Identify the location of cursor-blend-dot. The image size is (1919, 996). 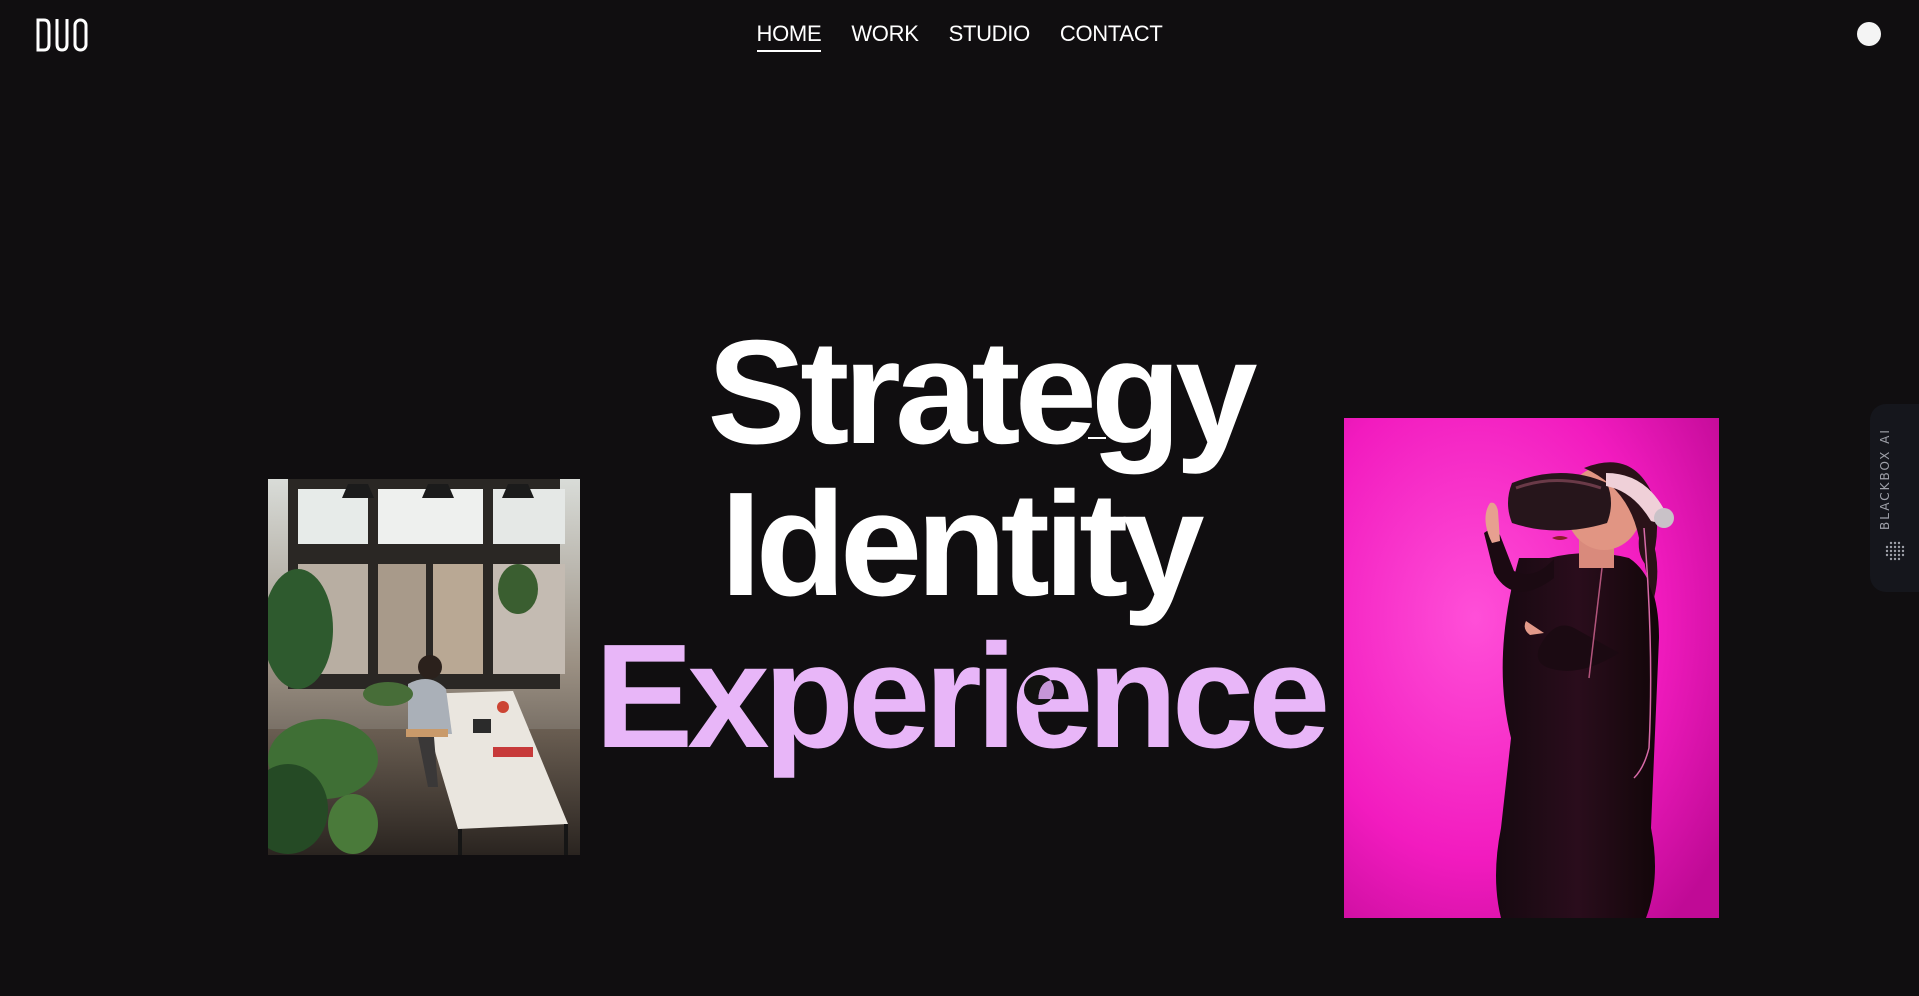
(1039, 690).